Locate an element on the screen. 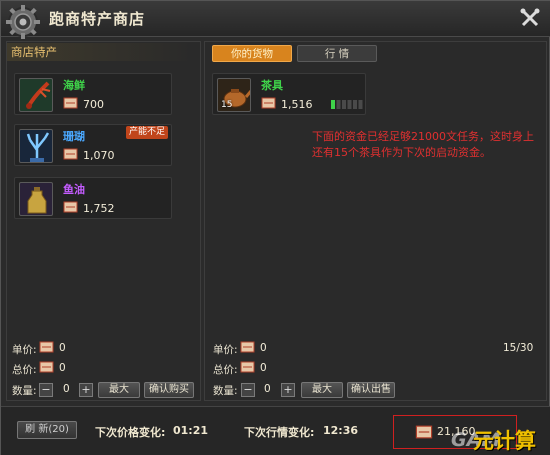  item-price: 1,070 is located at coordinates (99, 155).